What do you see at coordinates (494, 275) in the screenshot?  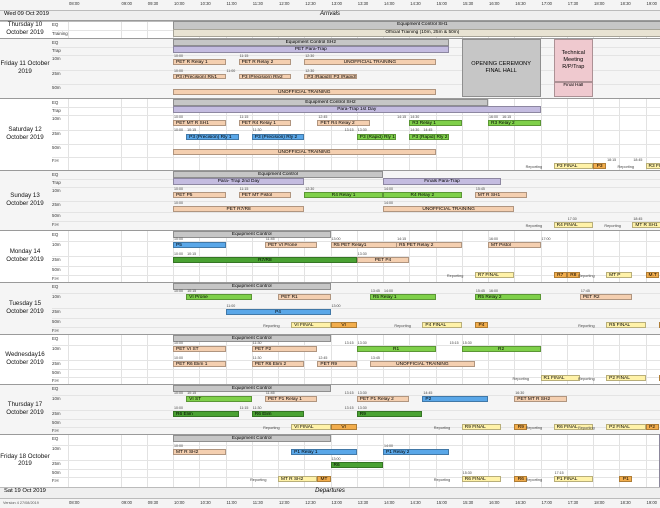 I see `event-mon14-f1: R7 FINAL` at bounding box center [494, 275].